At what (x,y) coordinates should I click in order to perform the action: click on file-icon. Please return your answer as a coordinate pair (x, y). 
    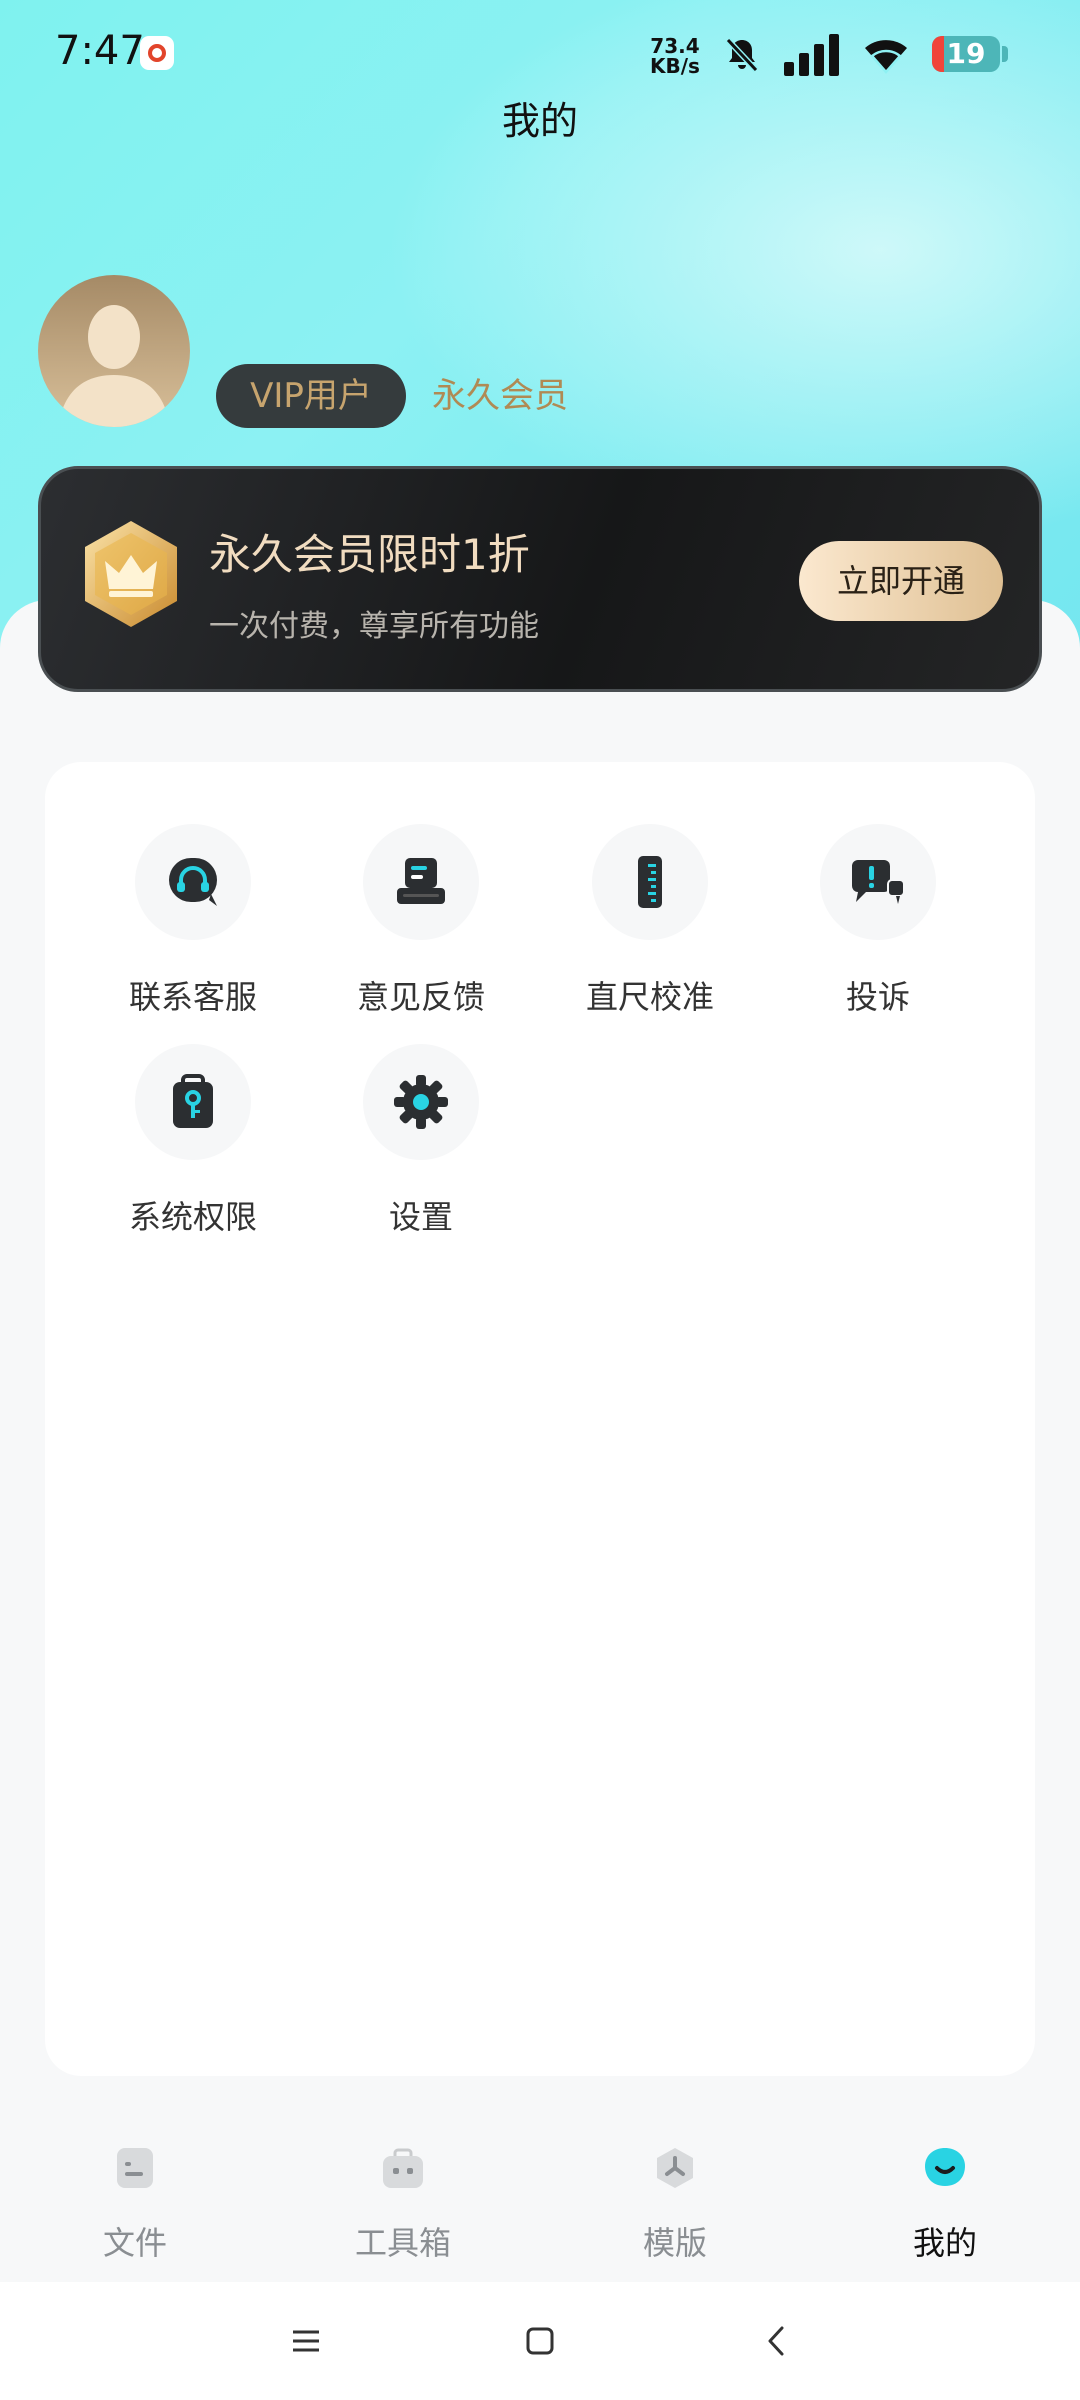
    Looking at the image, I should click on (135, 2168).